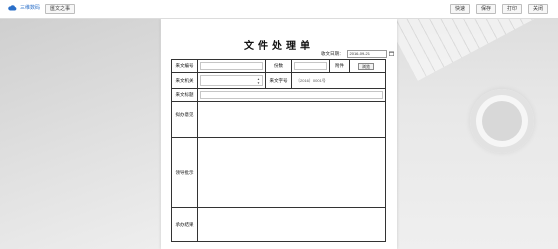 This screenshot has width=558, height=249. I want to click on calendar-icon, so click(391, 53).